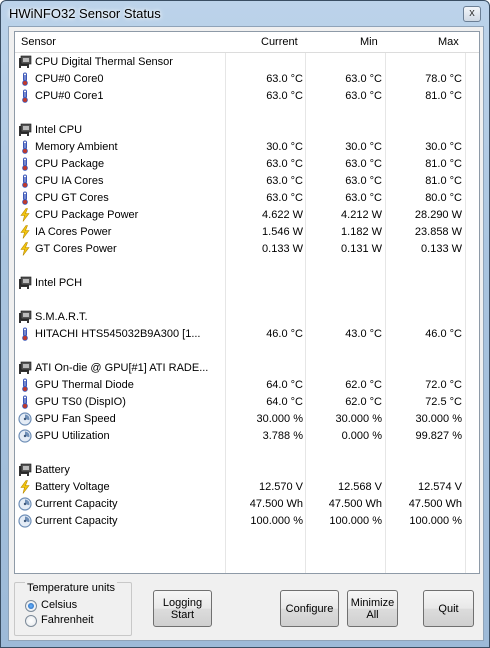 Image resolution: width=490 pixels, height=648 pixels. What do you see at coordinates (438, 215) in the screenshot?
I see `sensor-max-value: 28.290 W` at bounding box center [438, 215].